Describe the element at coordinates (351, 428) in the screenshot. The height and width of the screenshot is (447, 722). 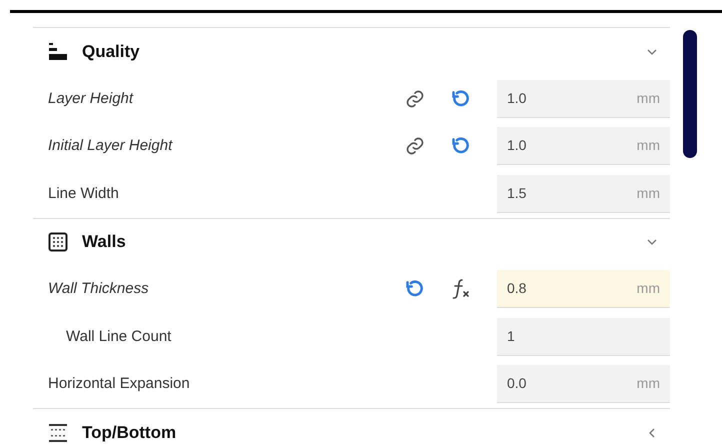
I see `section-header: Top/Bottom` at that location.